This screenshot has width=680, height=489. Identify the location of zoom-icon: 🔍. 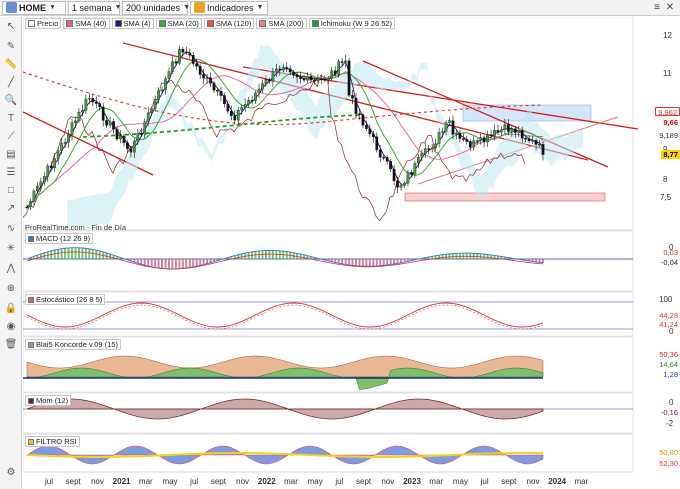
(11, 100).